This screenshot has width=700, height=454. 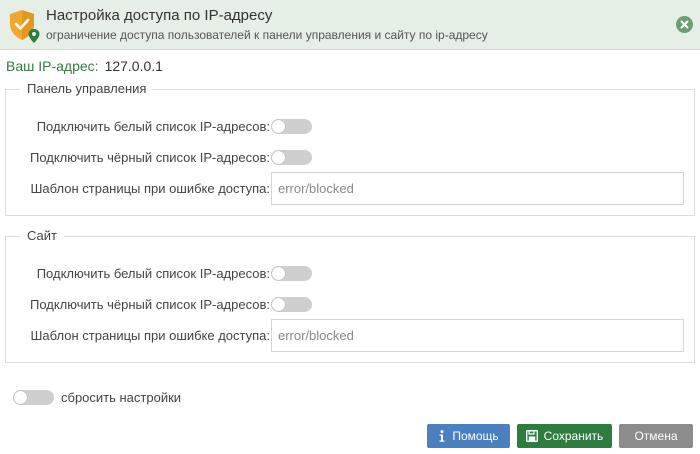 I want to click on ip-address-label: Ваш IP-адрес:, so click(x=52, y=66).